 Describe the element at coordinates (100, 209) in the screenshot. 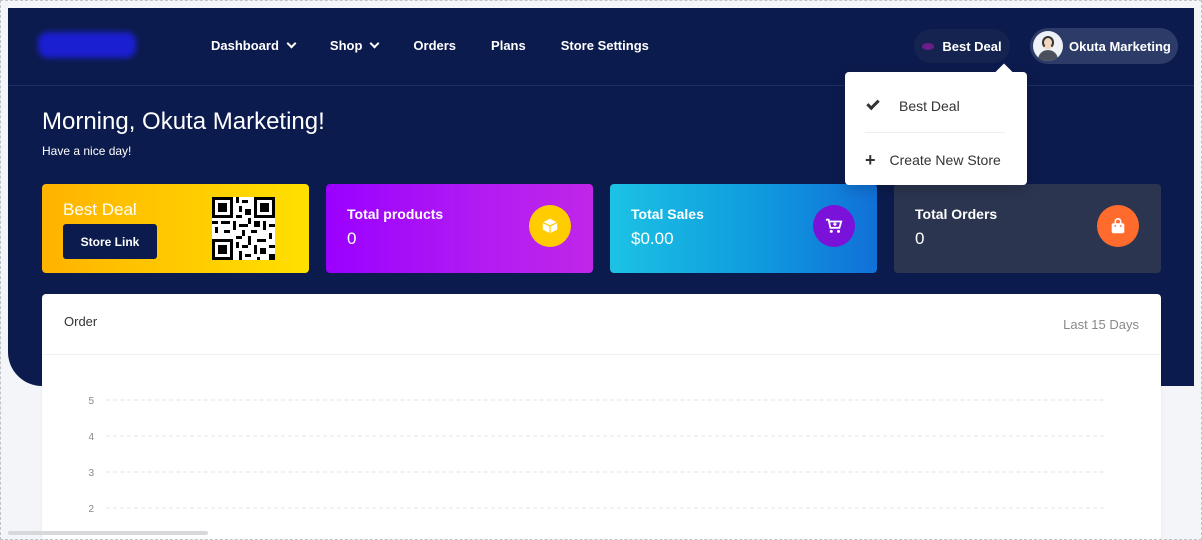

I see `store-card-title: Best Deal` at that location.